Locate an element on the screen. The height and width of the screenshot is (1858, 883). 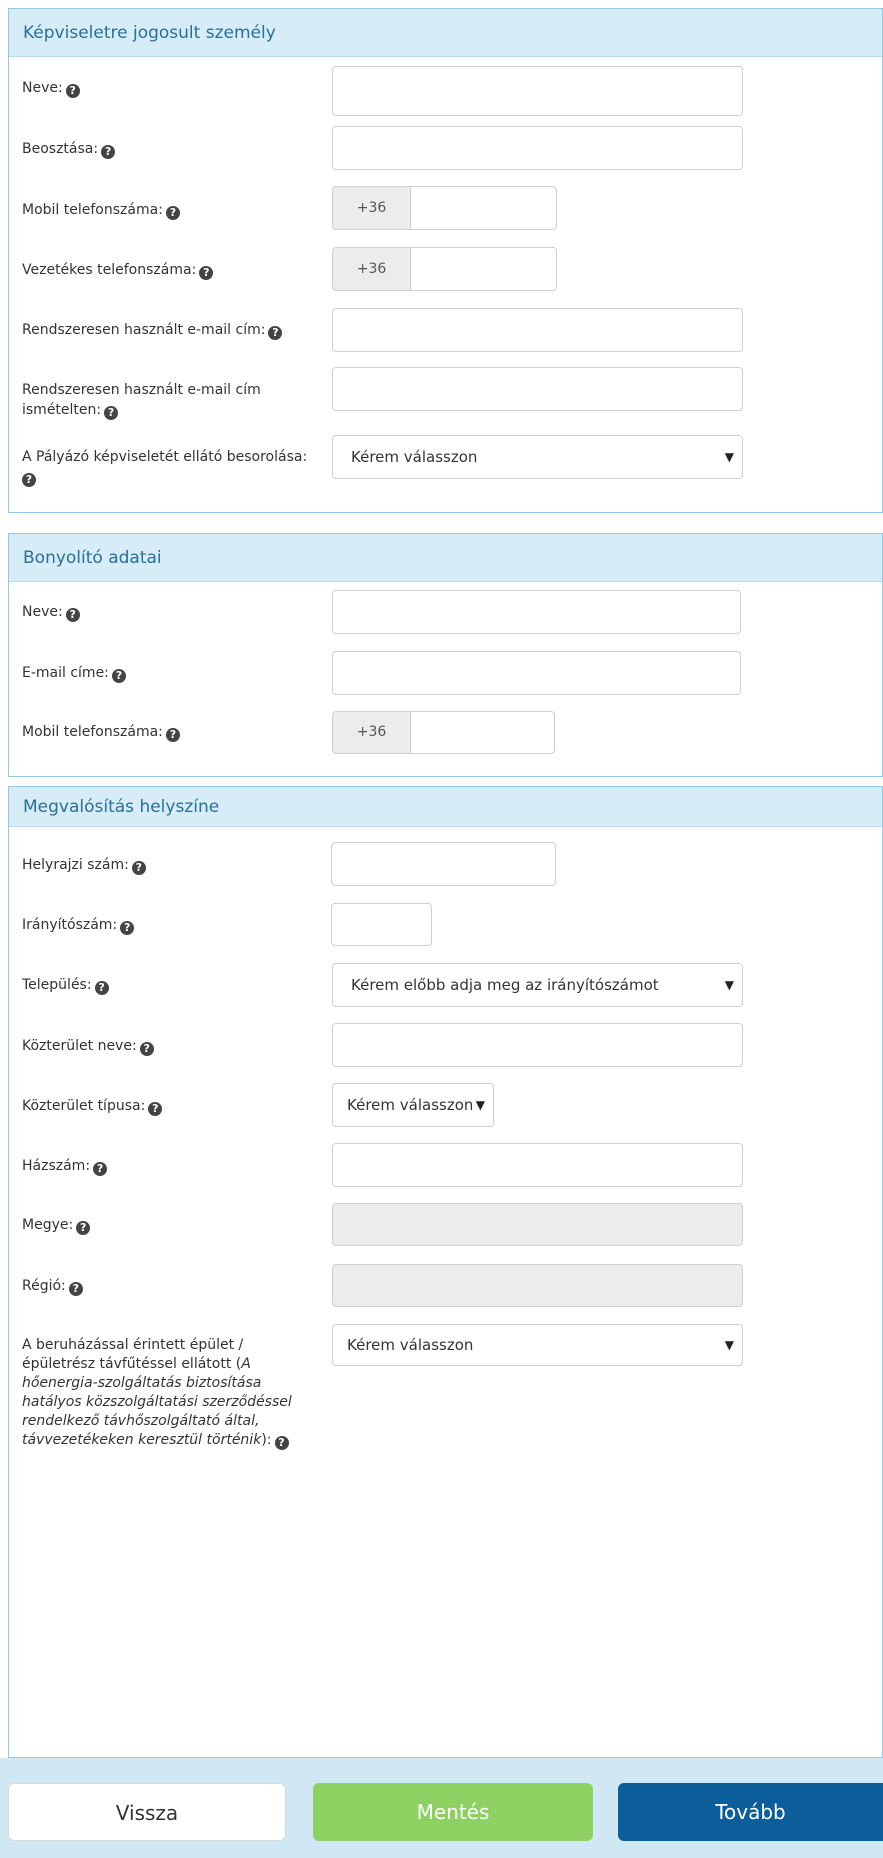
contractor-email-label: E-mail címe:? is located at coordinates (74, 673).